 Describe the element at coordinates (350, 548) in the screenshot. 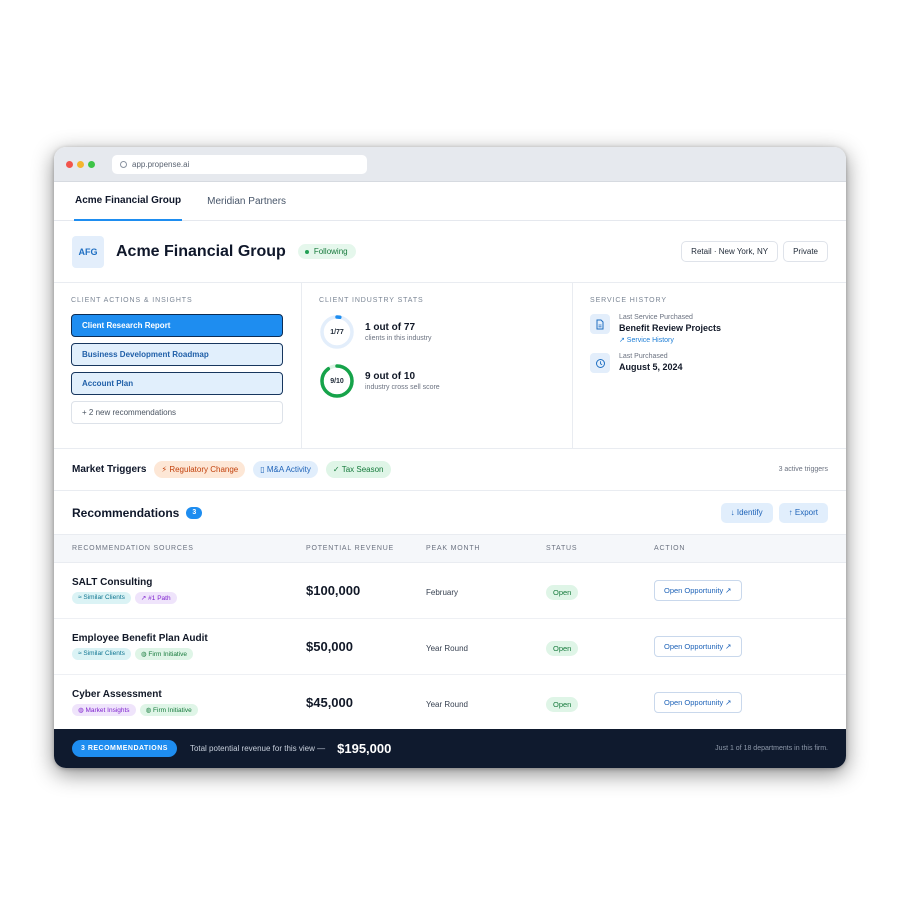

I see `column-header-revenue: POTENTIAL REVENUE` at that location.